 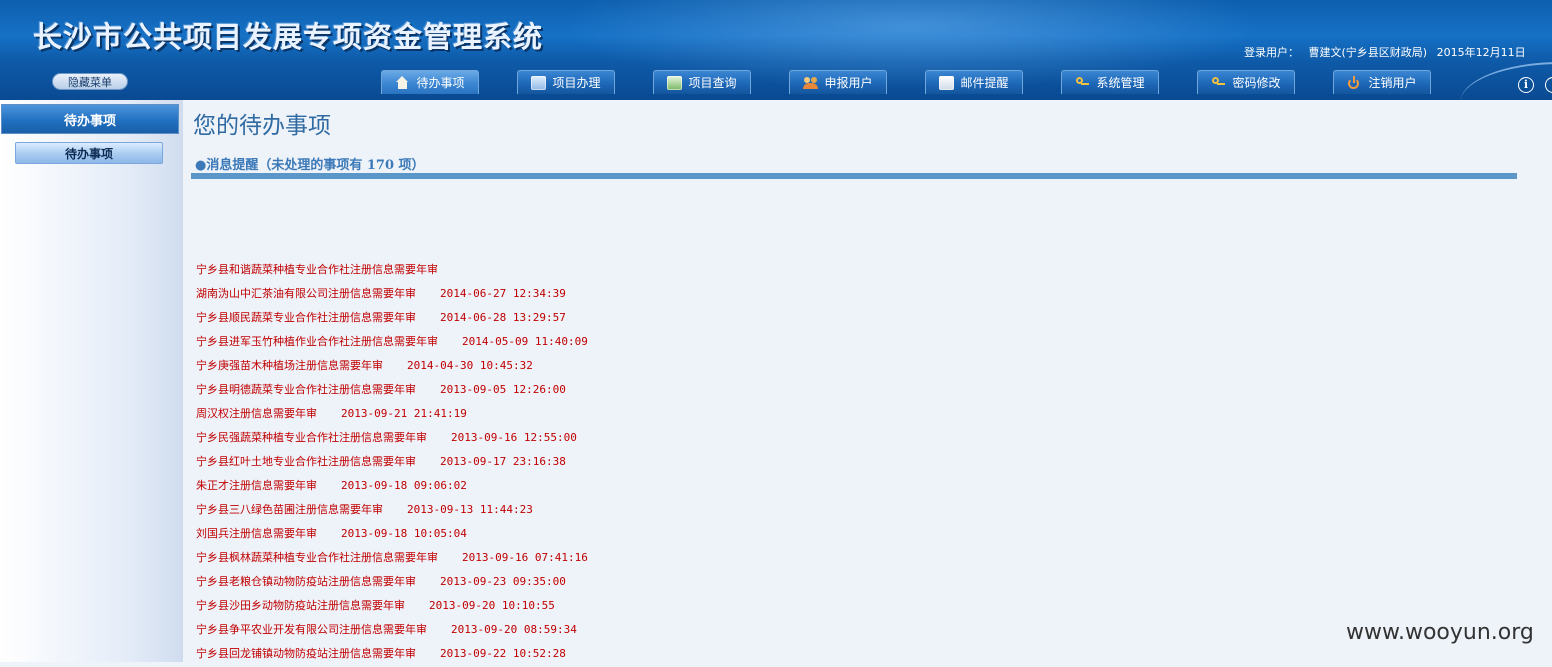 I want to click on list-item: 宁乡县老粮仓镇动物防疫站注册信息需要年审 2013-09-23 09:35:00, so click(x=392, y=583).